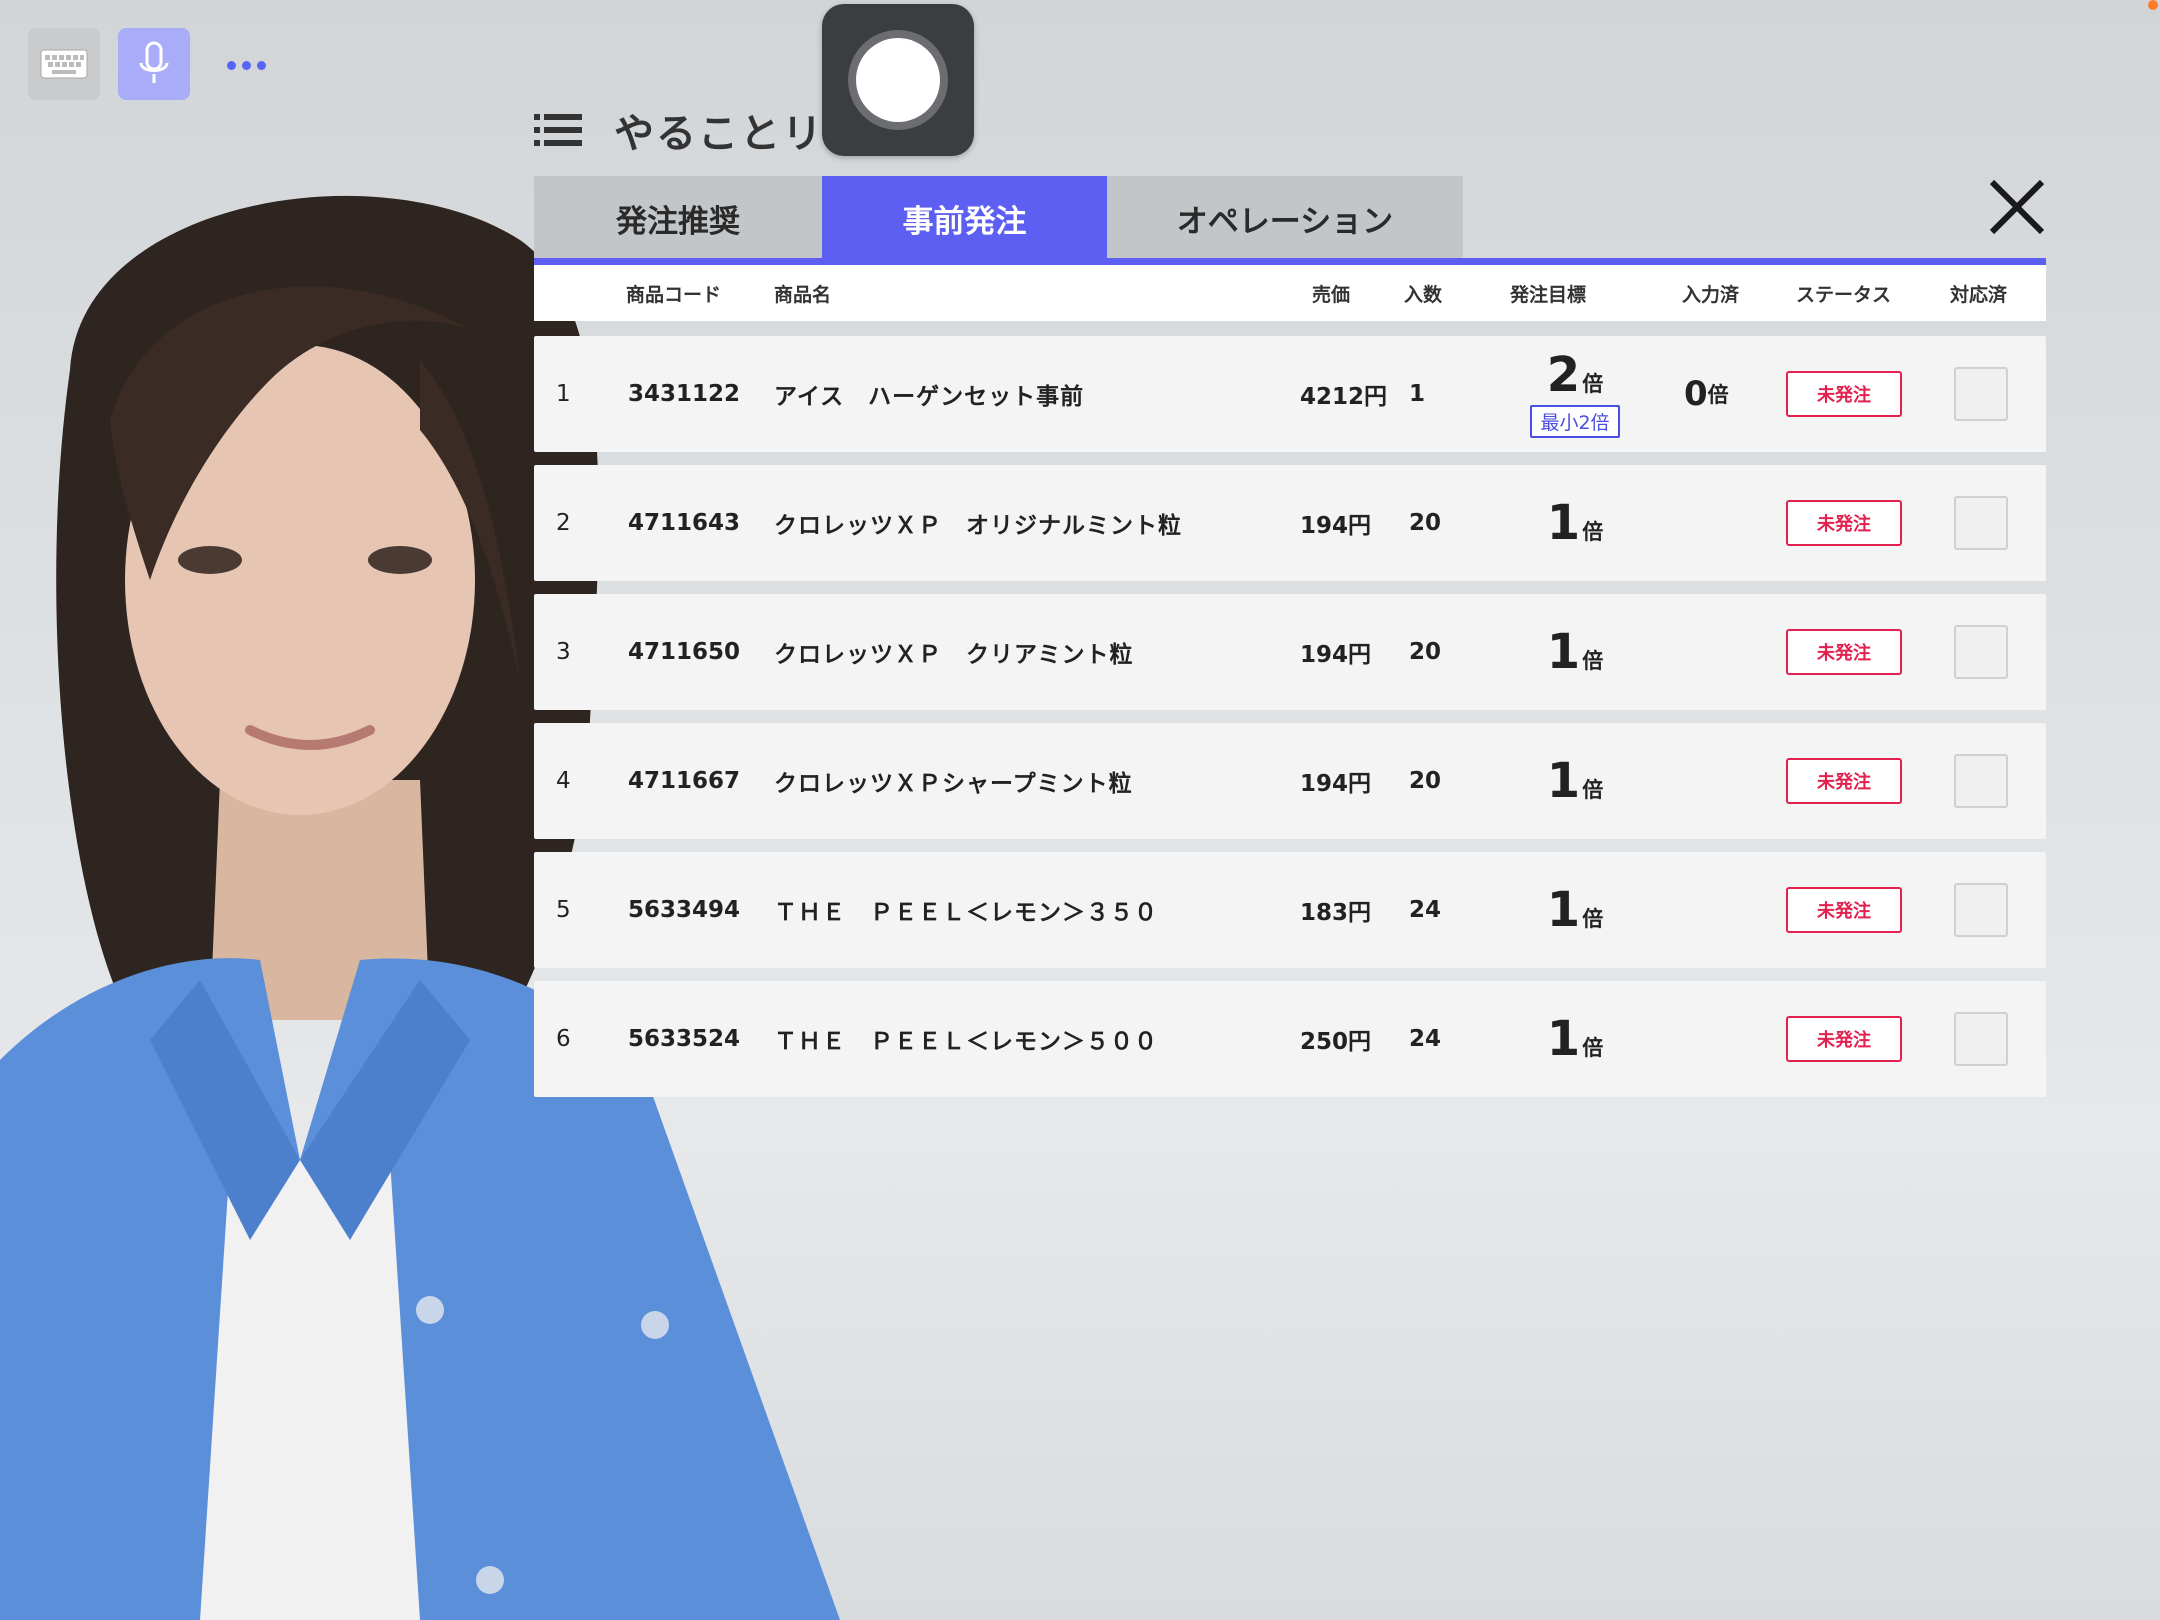 This screenshot has width=2160, height=1620. I want to click on product-code: 4711643, so click(684, 523).